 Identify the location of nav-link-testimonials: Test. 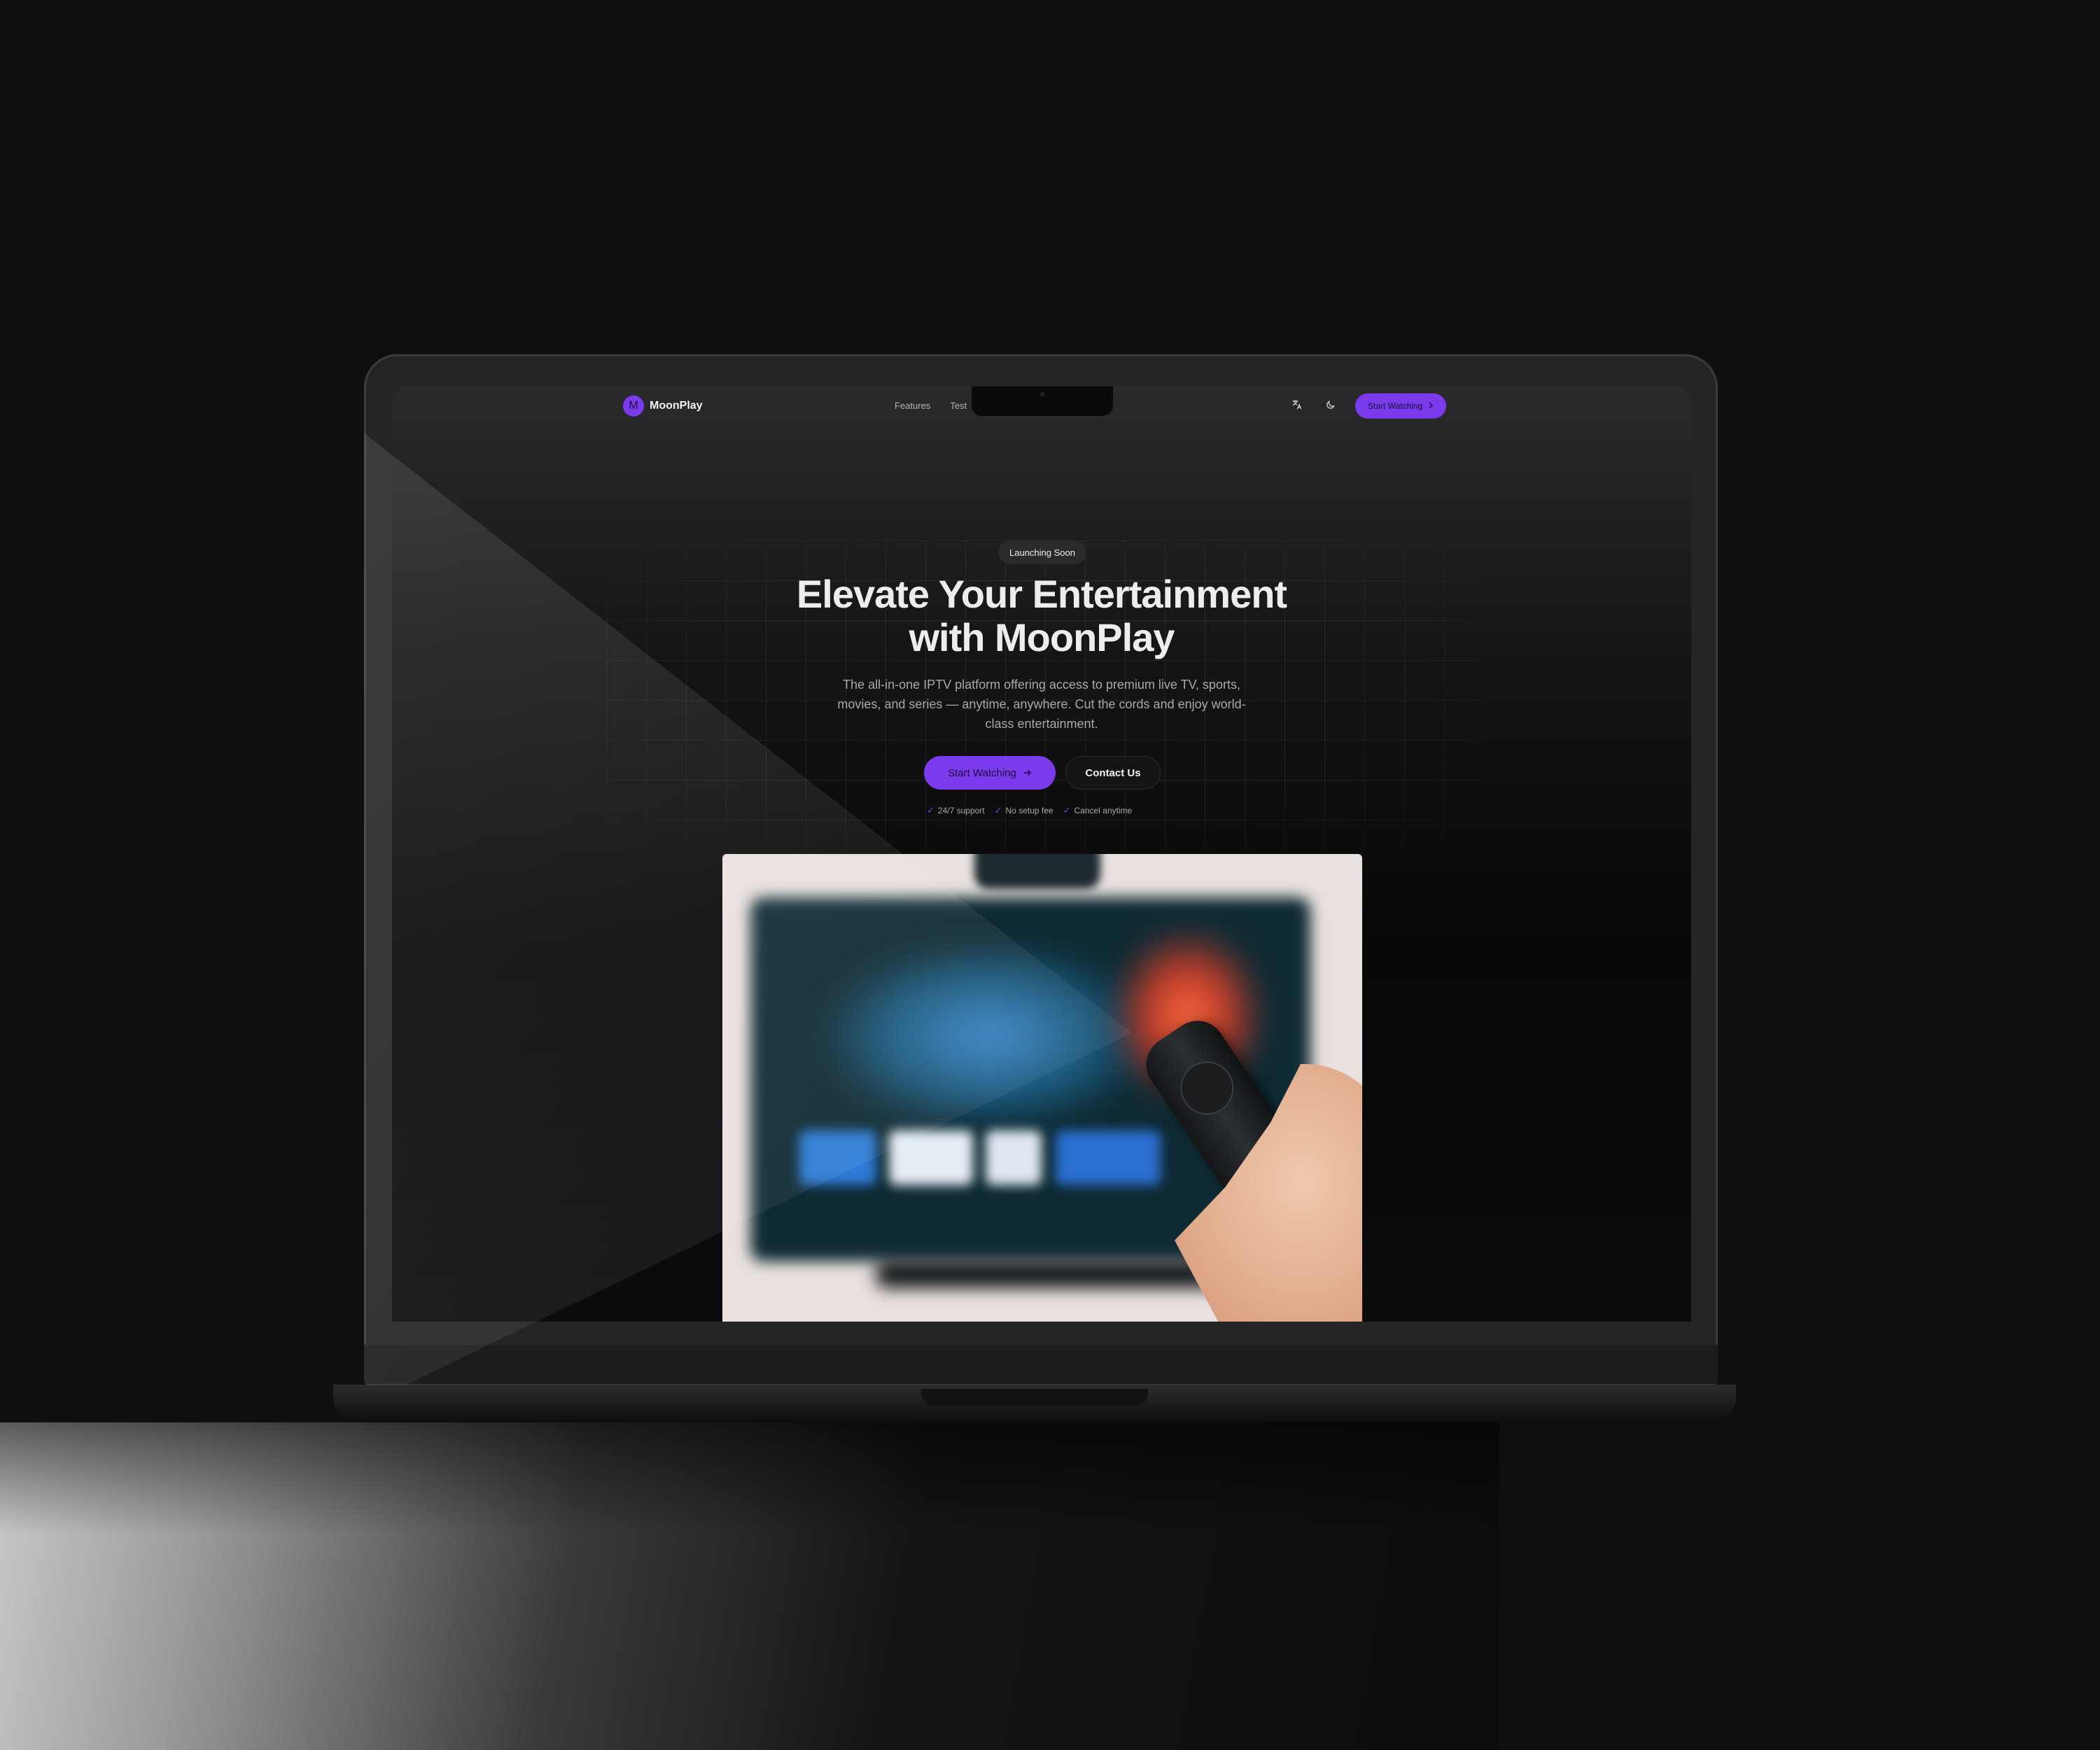
(958, 405).